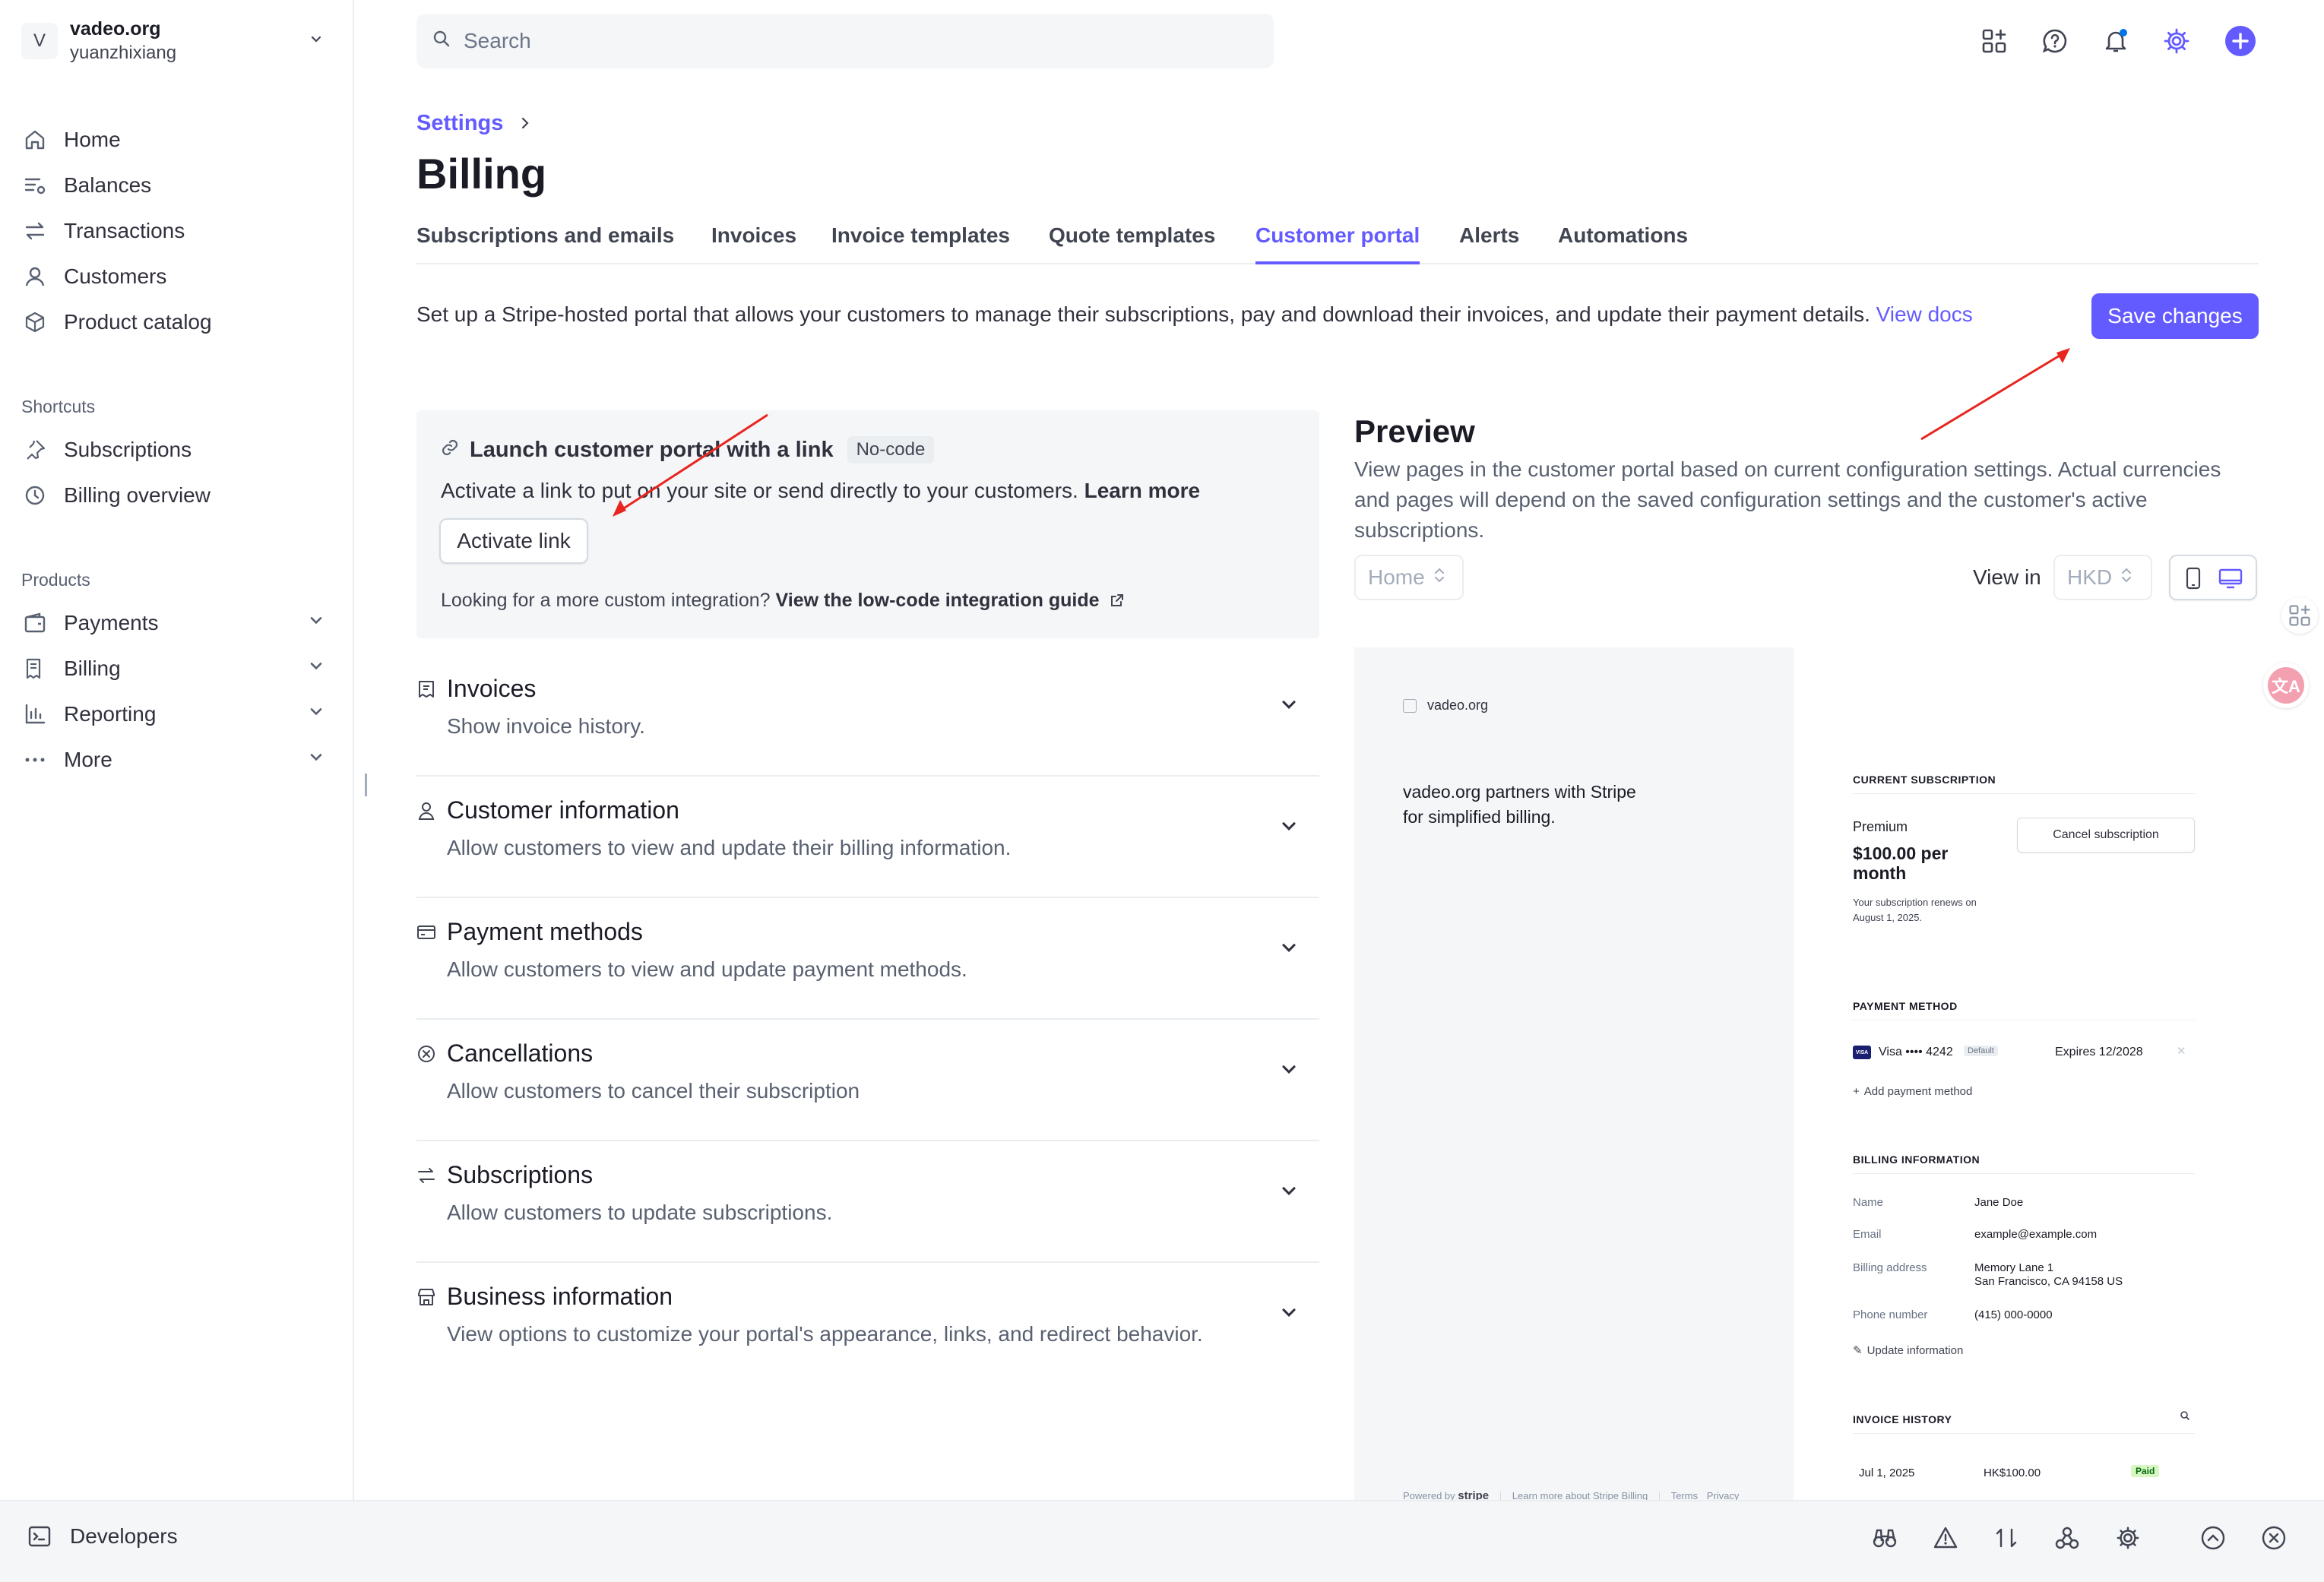 This screenshot has width=2324, height=1582. Describe the element at coordinates (173, 140) in the screenshot. I see `sidebar-item-home: Home` at that location.